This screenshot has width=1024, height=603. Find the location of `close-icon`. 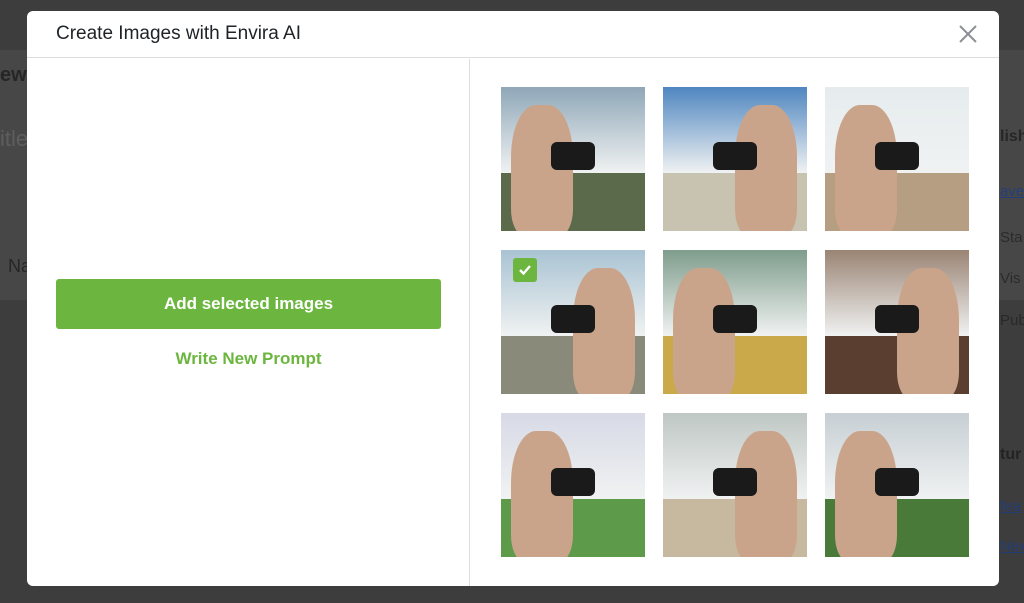

close-icon is located at coordinates (968, 34).